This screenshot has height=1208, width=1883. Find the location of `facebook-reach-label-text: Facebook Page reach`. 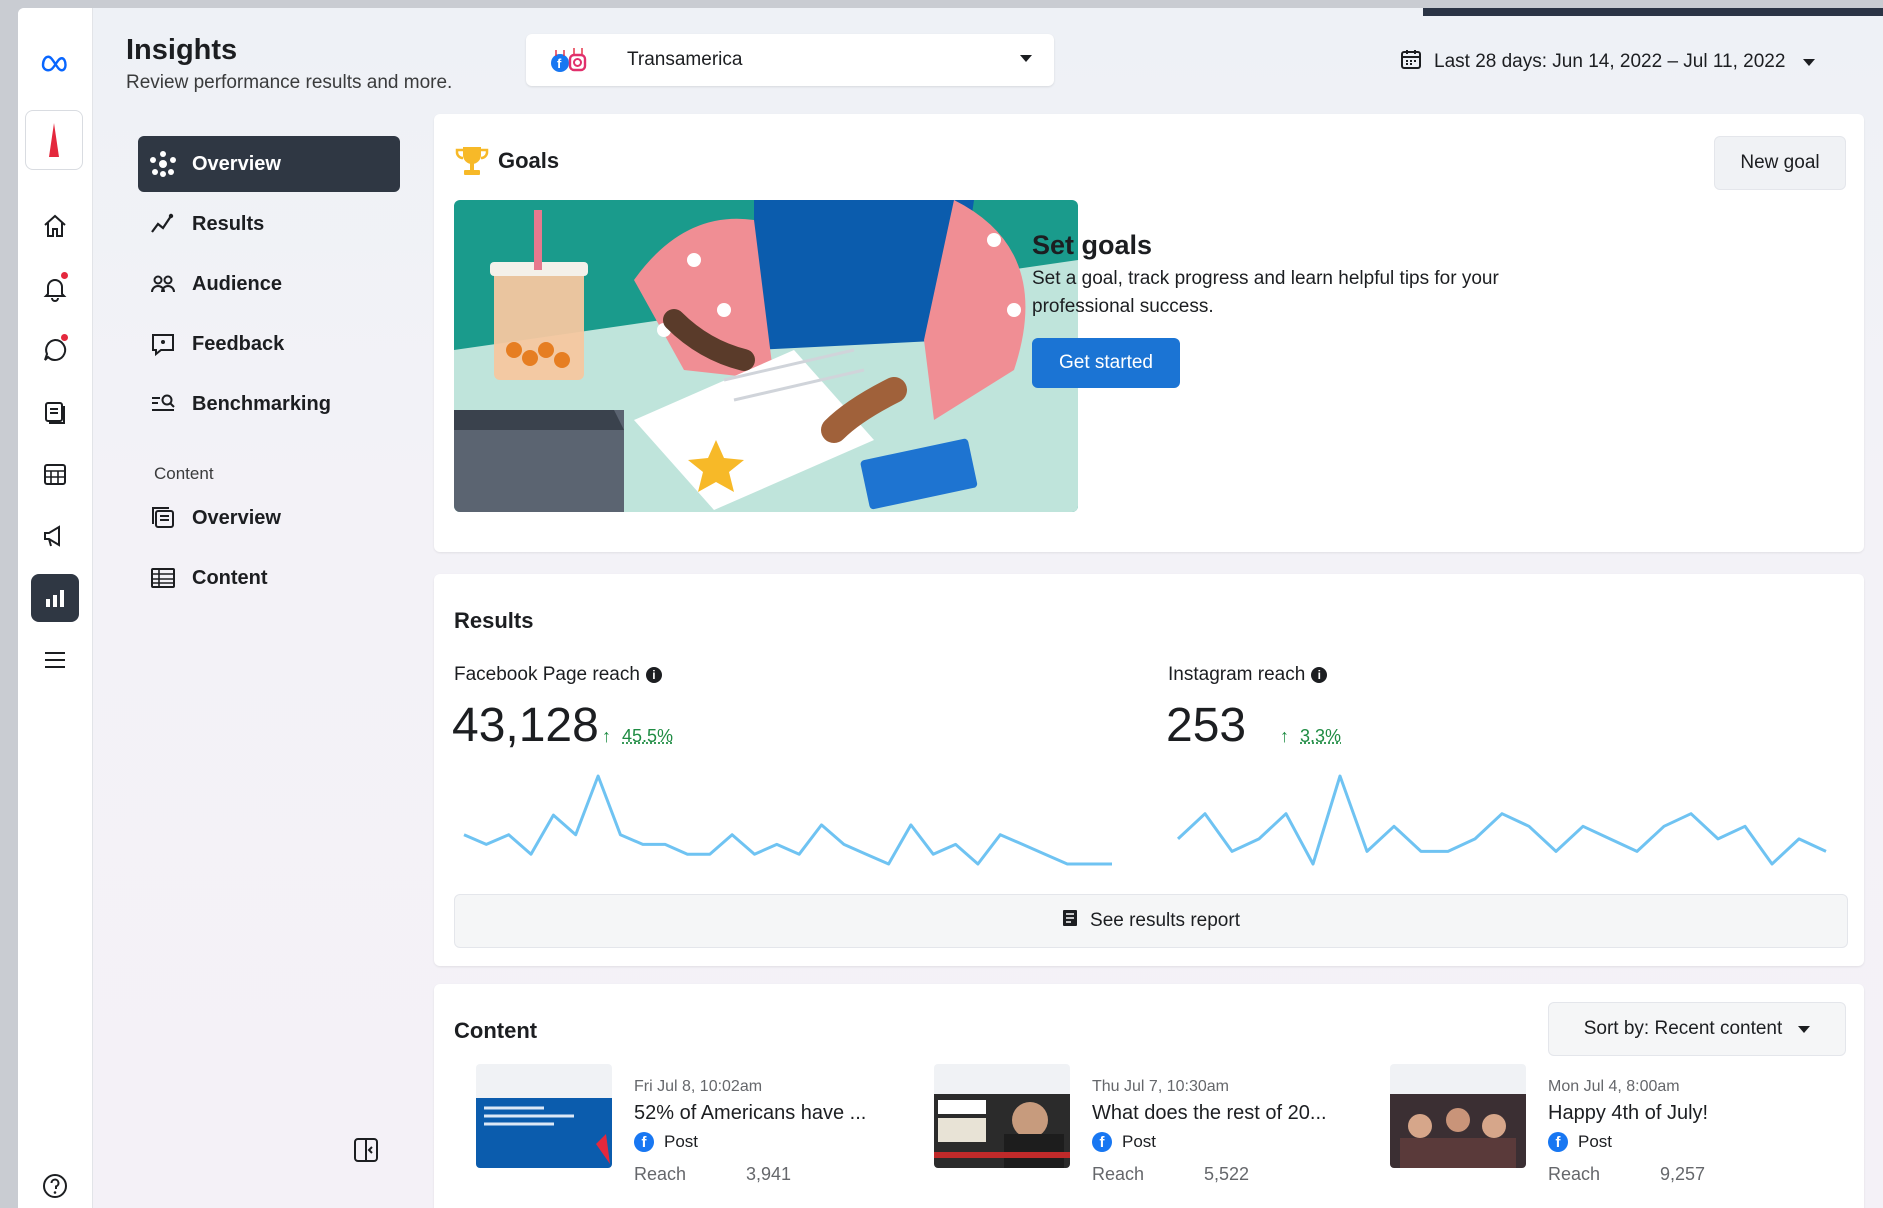

facebook-reach-label-text: Facebook Page reach is located at coordinates (547, 674).